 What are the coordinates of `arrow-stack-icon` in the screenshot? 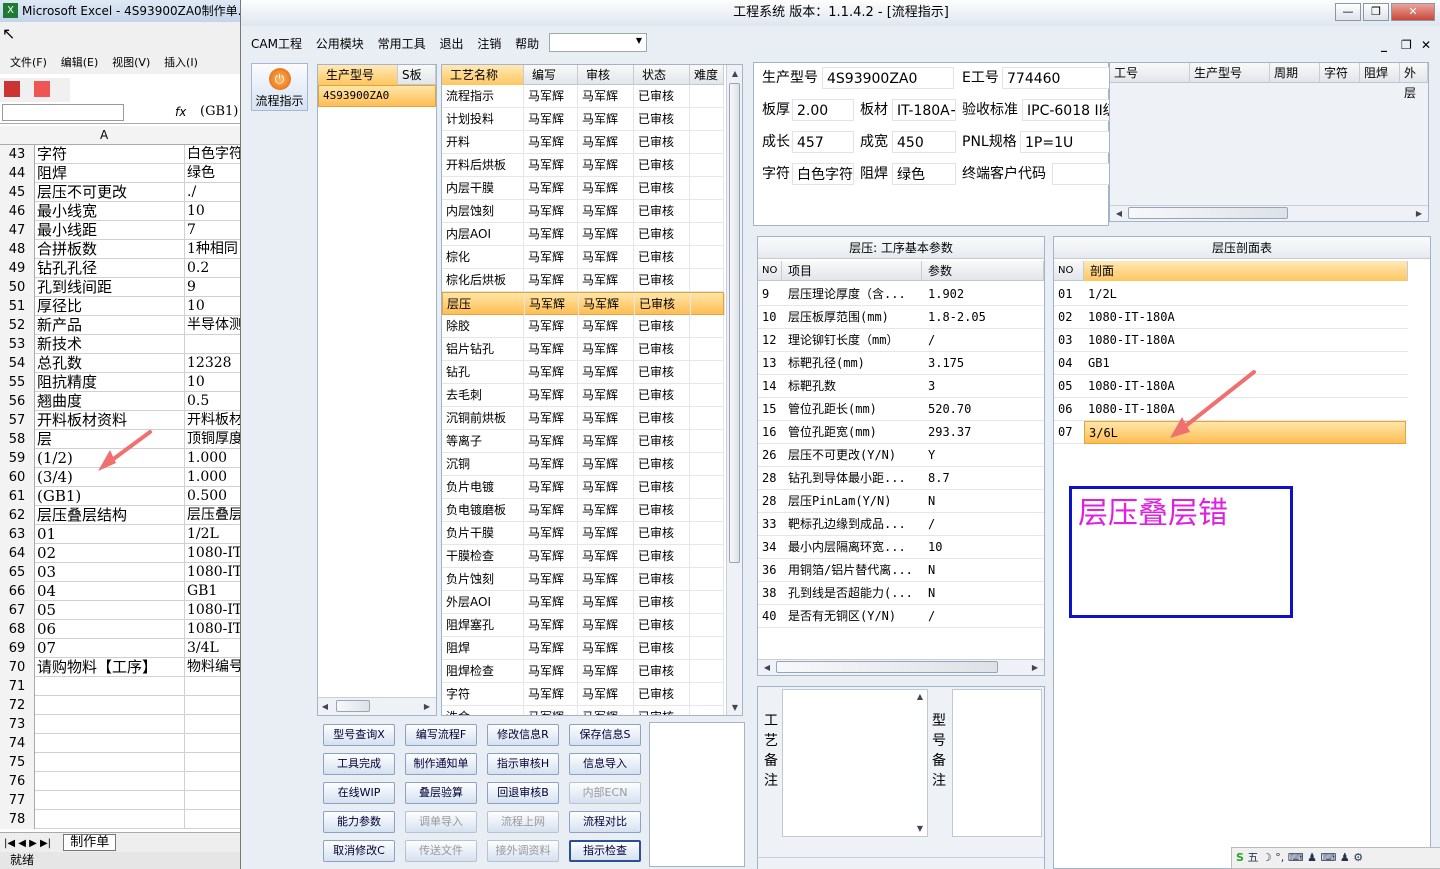 It's located at (1213, 404).